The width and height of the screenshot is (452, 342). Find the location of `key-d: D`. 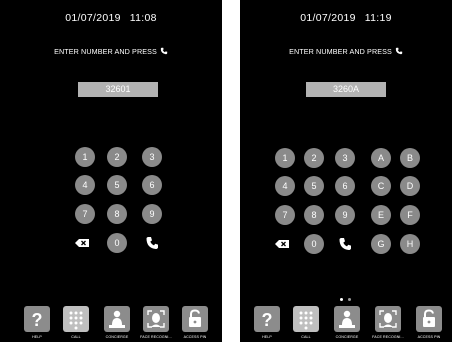

key-d: D is located at coordinates (410, 186).